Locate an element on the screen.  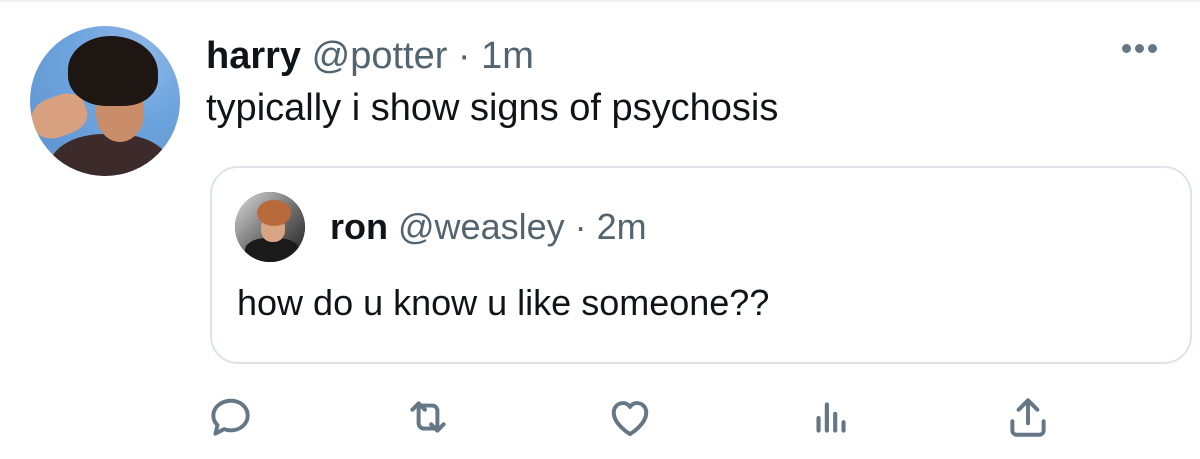
author-name: harry is located at coordinates (253, 56).